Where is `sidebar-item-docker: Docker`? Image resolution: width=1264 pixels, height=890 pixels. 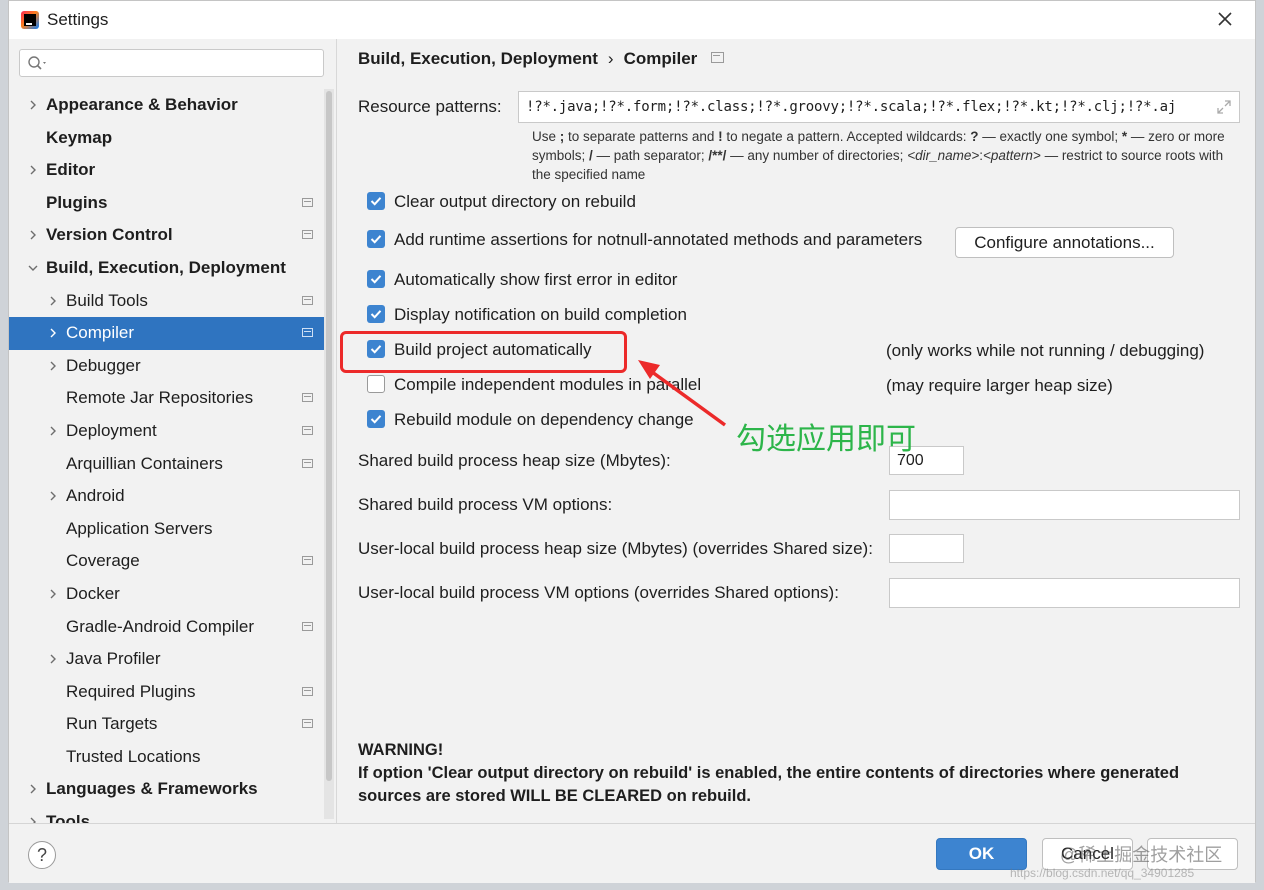 sidebar-item-docker: Docker is located at coordinates (166, 594).